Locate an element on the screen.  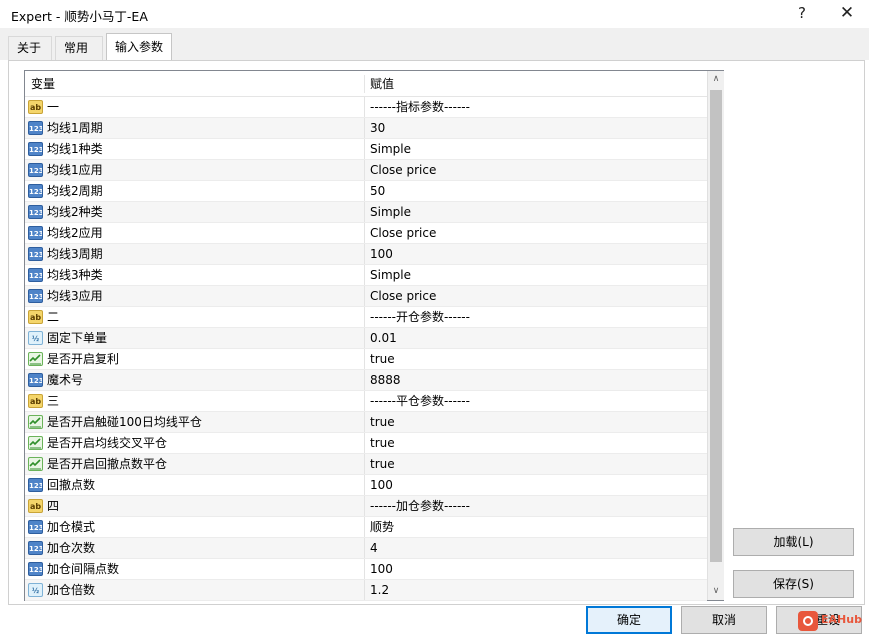
load-button: 加载(L) is located at coordinates (793, 542).